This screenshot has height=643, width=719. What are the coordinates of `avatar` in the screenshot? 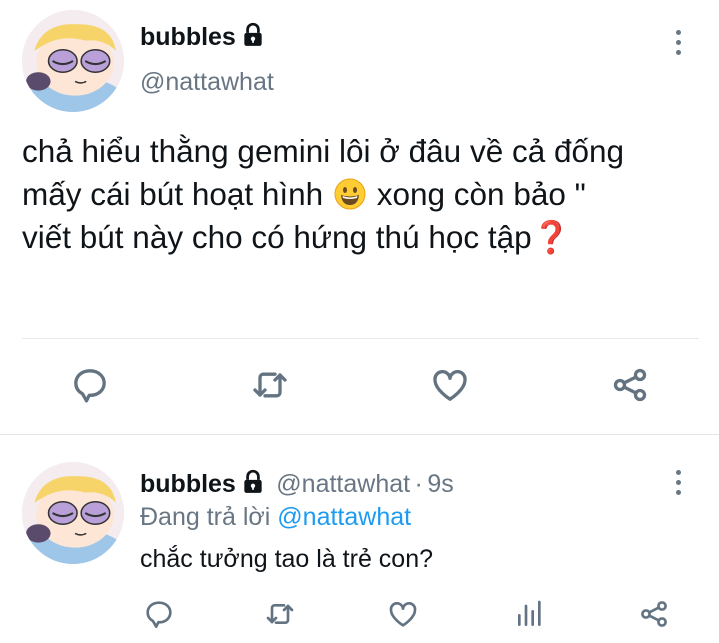 It's located at (73, 61).